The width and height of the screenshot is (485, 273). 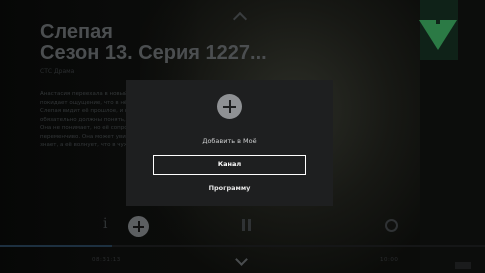 What do you see at coordinates (229, 188) in the screenshot?
I see `add-program-button: Программу` at bounding box center [229, 188].